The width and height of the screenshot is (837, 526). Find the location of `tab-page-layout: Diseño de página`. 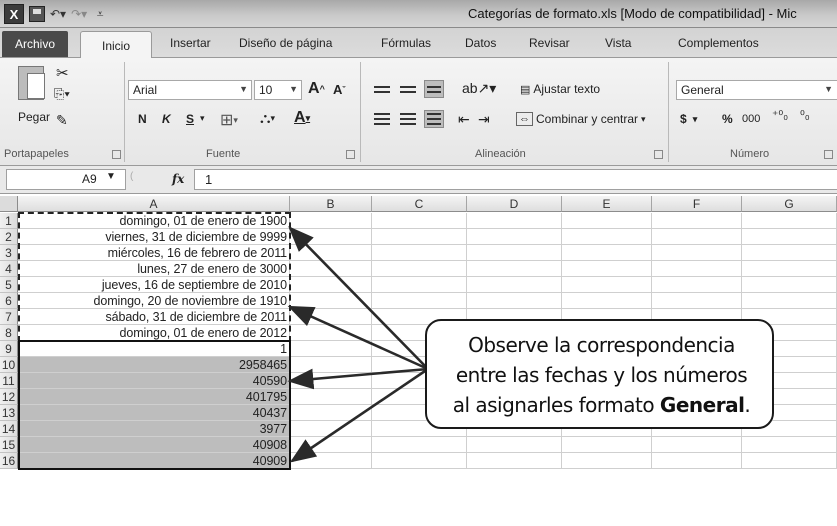

tab-page-layout: Diseño de página is located at coordinates (285, 43).